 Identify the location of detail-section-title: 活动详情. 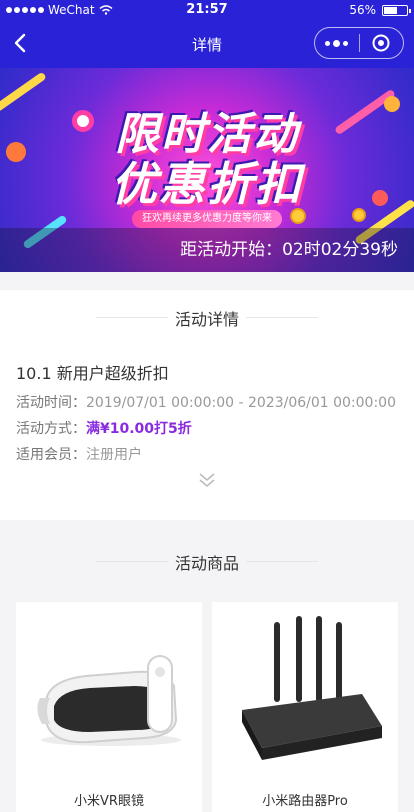
(206, 319).